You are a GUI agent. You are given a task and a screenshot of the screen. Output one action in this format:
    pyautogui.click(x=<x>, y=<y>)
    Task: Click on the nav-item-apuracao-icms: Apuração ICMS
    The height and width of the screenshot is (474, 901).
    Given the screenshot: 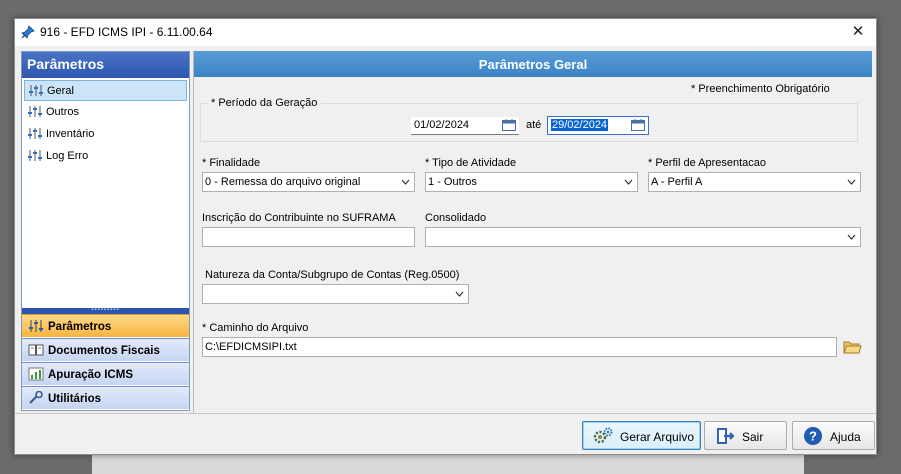 What is the action you would take?
    pyautogui.click(x=105, y=373)
    